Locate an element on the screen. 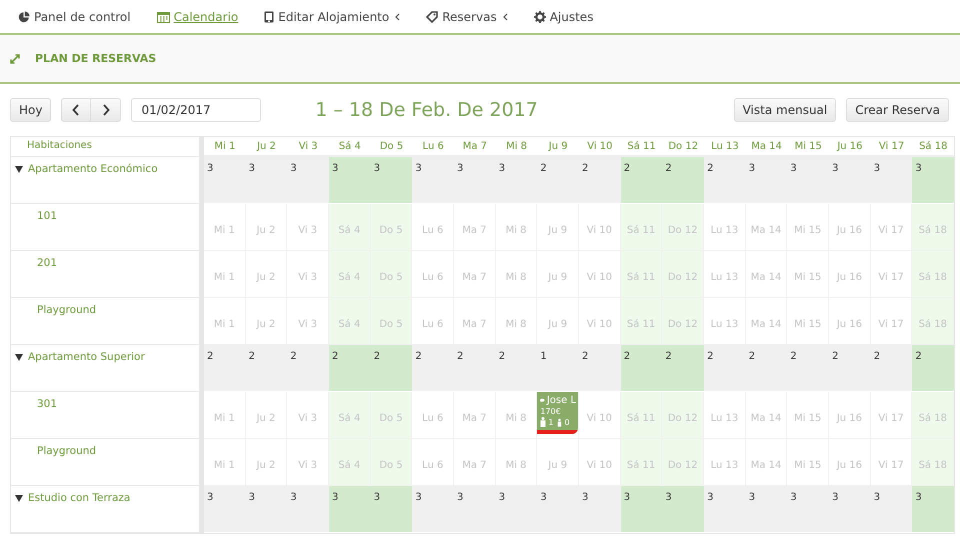 The width and height of the screenshot is (960, 540). day-header: Ju 2 is located at coordinates (266, 146).